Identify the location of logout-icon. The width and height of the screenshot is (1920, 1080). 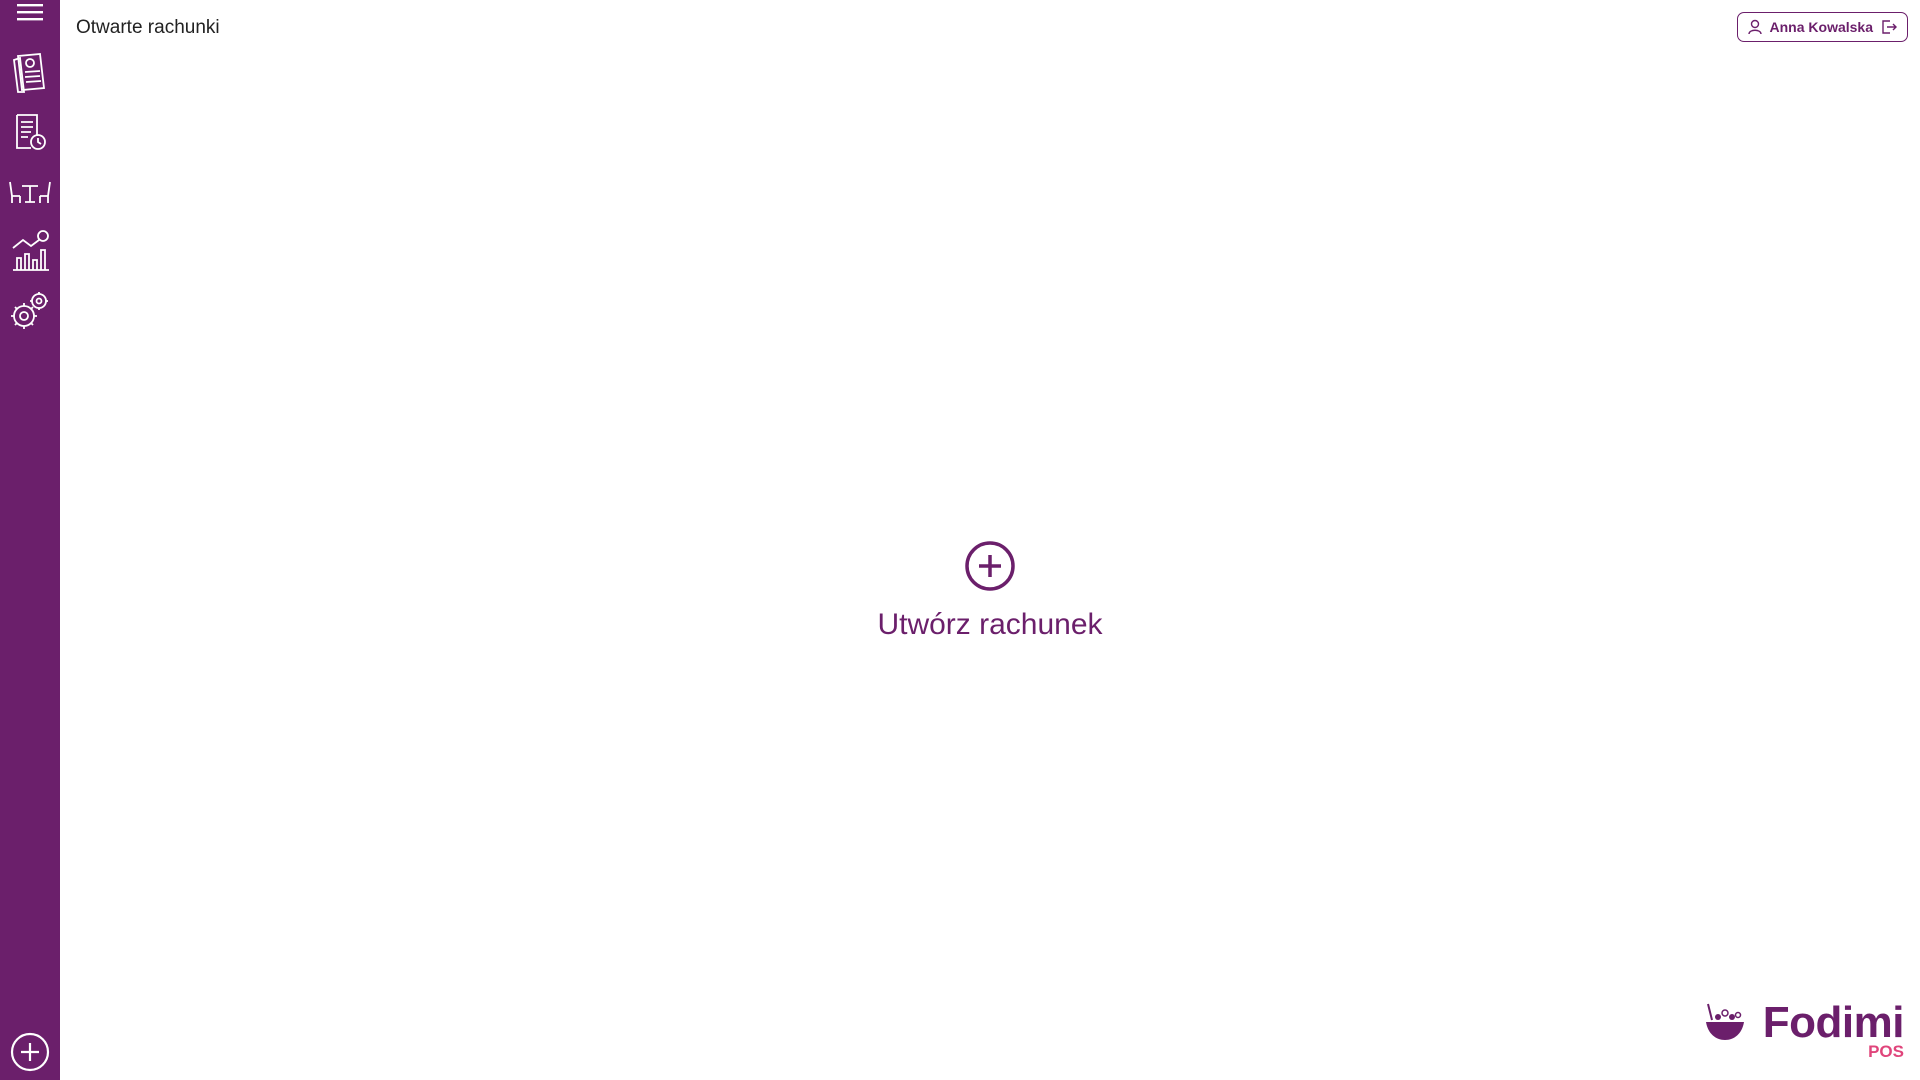
(1889, 27).